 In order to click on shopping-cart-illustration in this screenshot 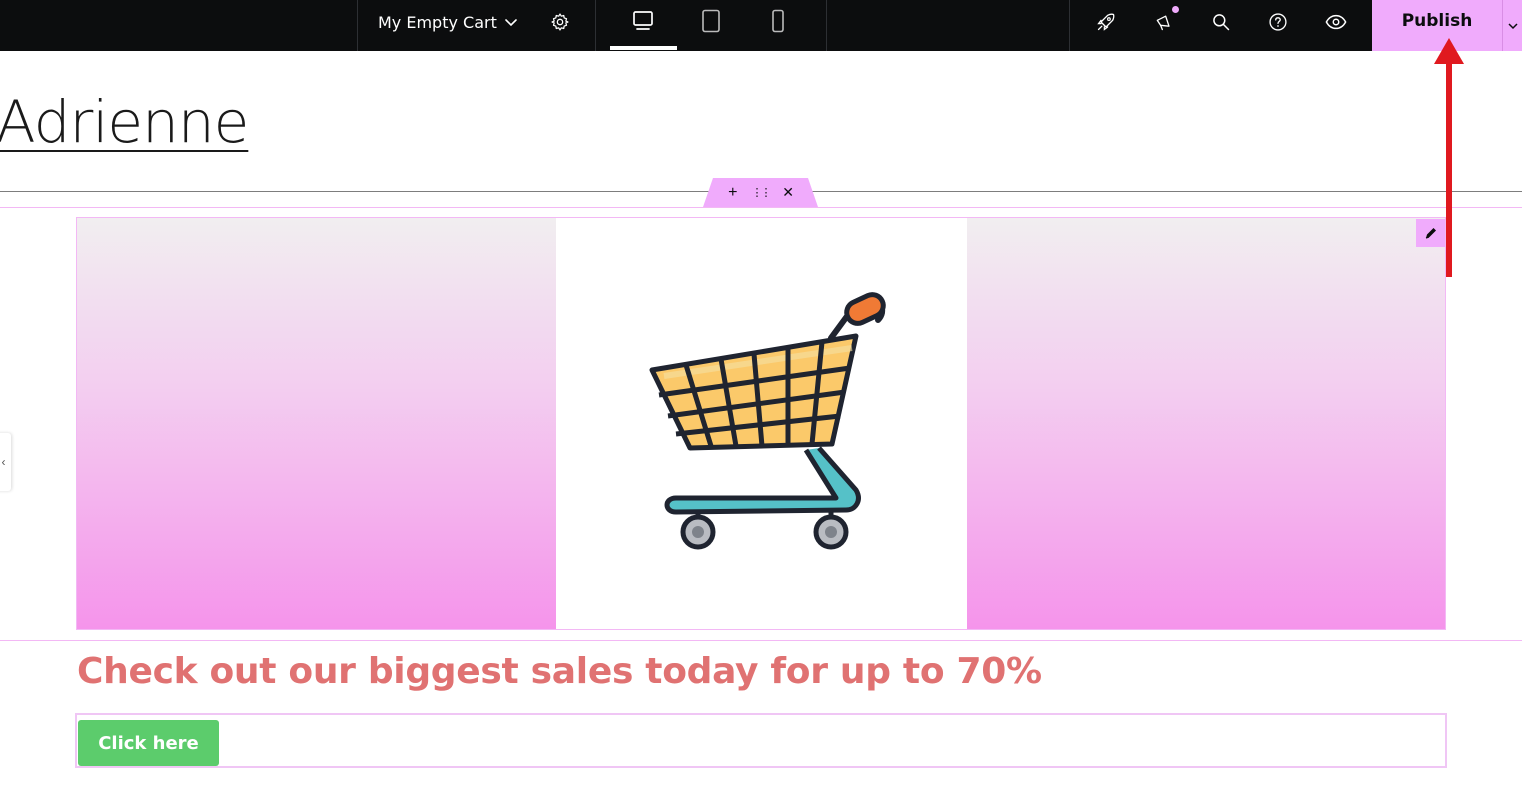, I will do `click(767, 421)`.